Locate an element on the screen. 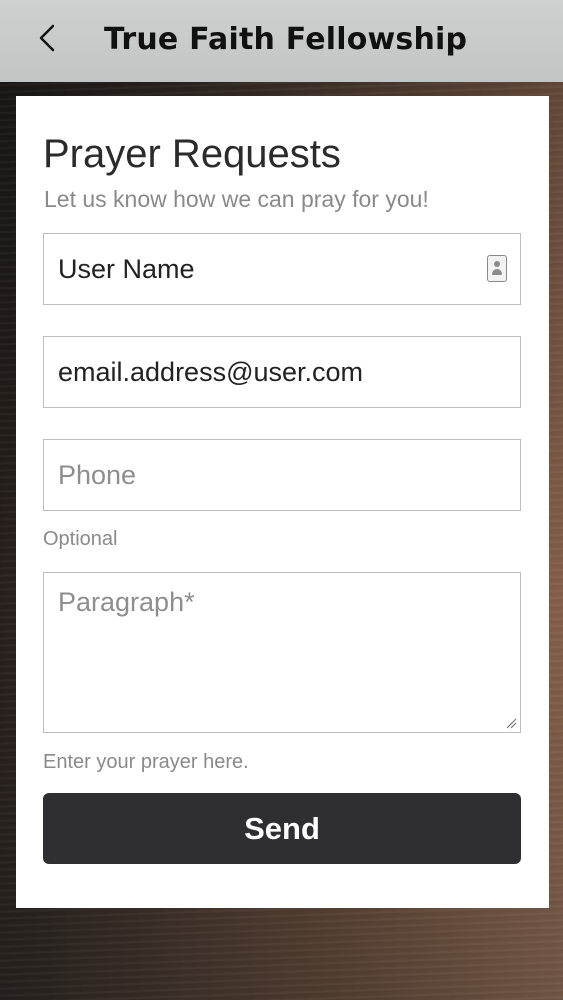 This screenshot has width=563, height=1000. phone-hint: Optional is located at coordinates (80, 539).